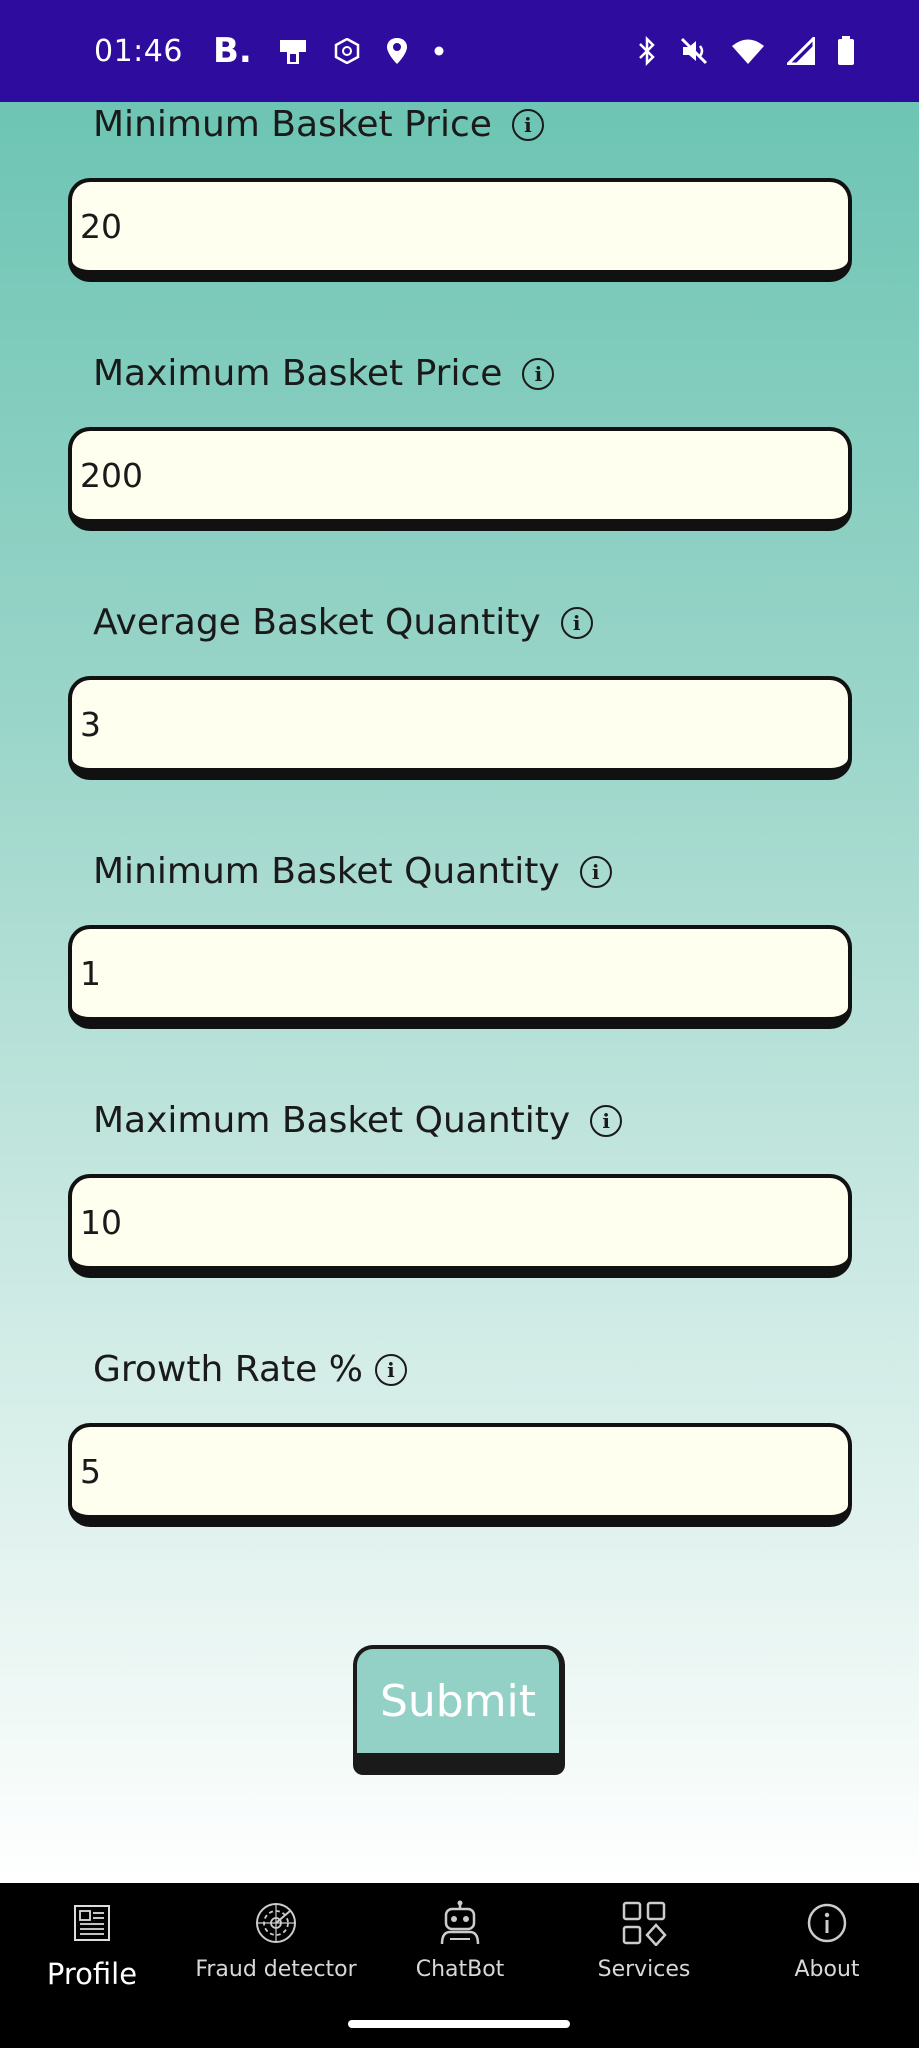 This screenshot has width=919, height=2048. I want to click on avg-basket-quantity-label: Average Basket Quantity i, so click(343, 622).